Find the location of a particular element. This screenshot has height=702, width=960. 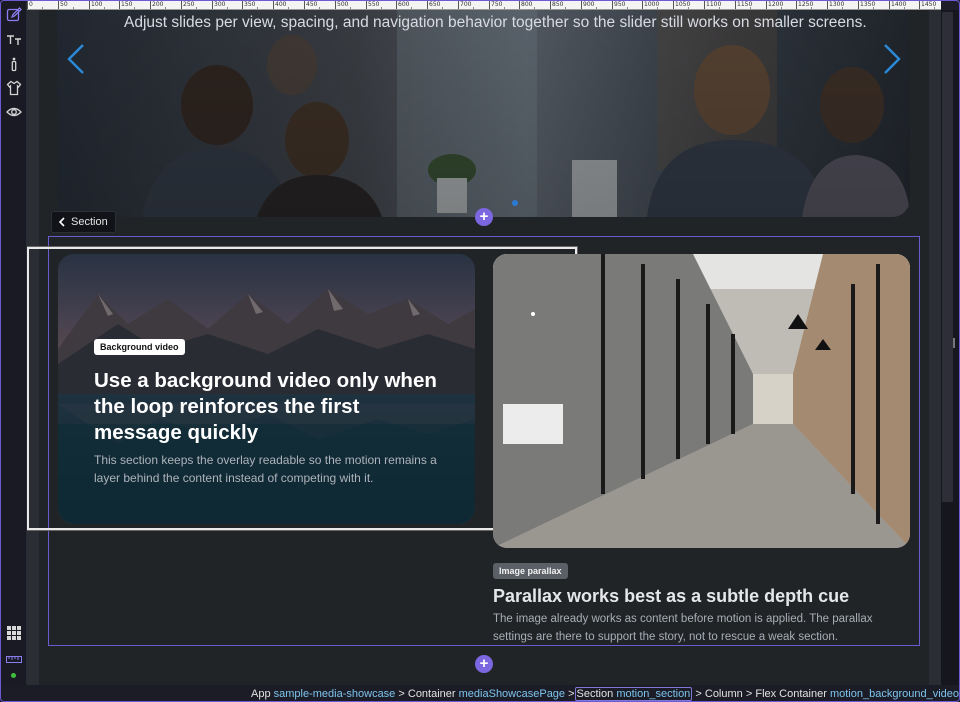

breadcrumb-container-link: mediaShowcasePage is located at coordinates (512, 694).